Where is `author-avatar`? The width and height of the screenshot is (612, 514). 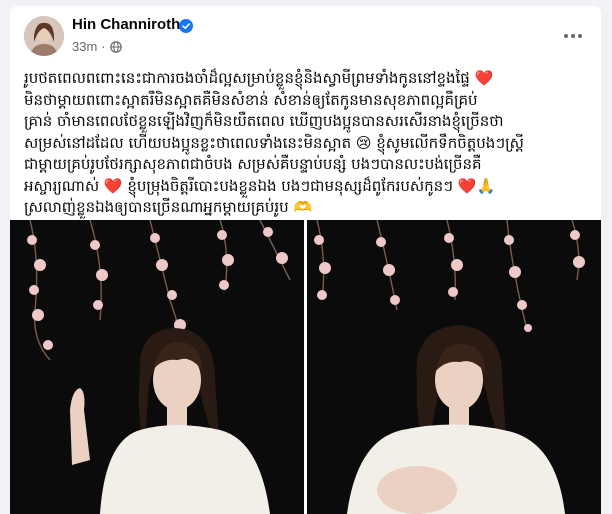
author-avatar is located at coordinates (44, 36).